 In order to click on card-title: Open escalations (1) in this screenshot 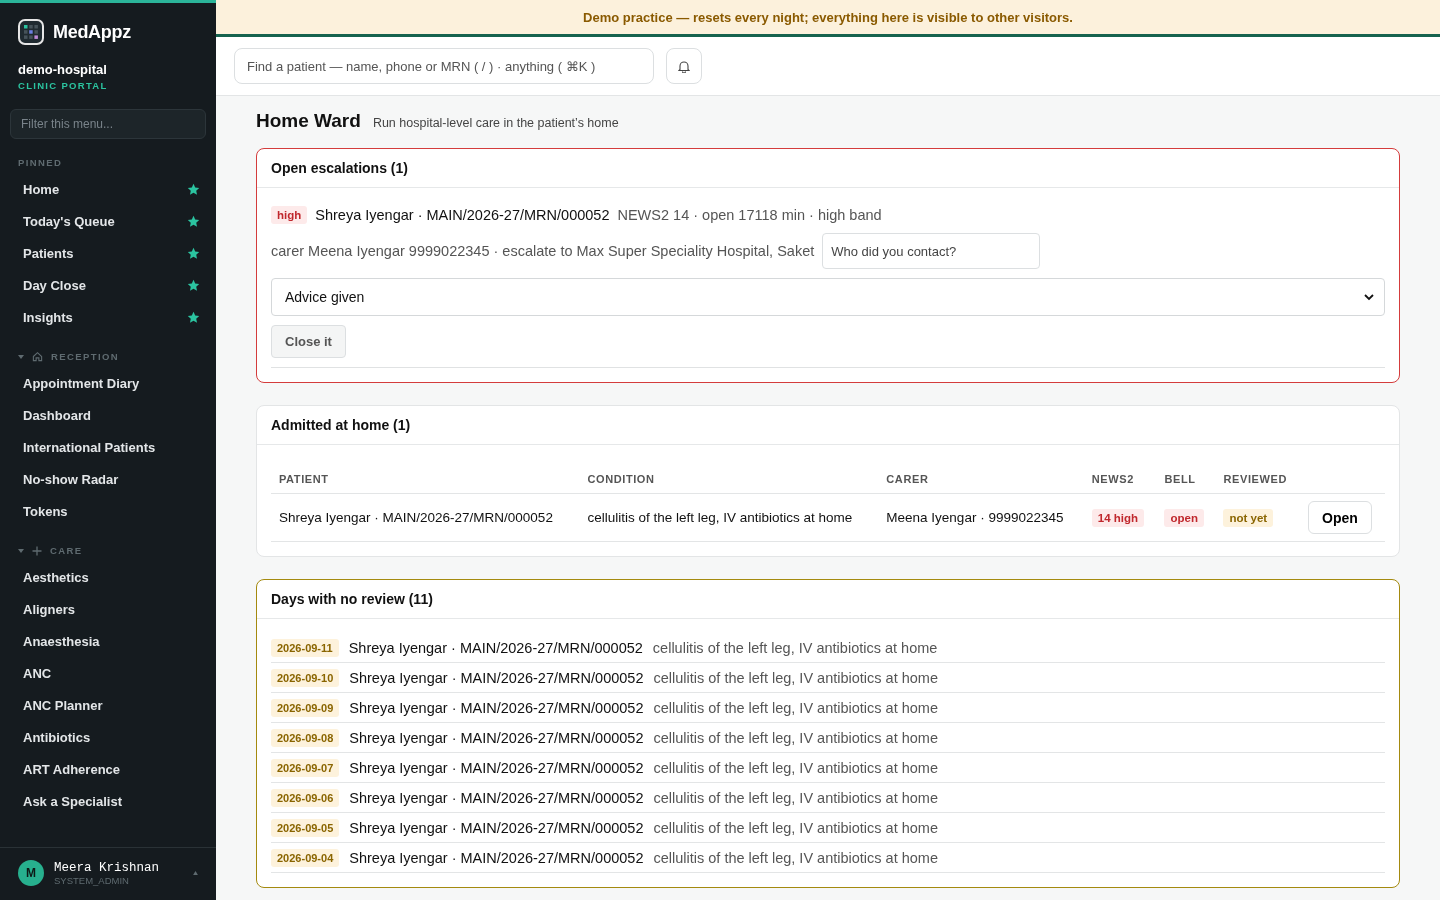, I will do `click(828, 168)`.